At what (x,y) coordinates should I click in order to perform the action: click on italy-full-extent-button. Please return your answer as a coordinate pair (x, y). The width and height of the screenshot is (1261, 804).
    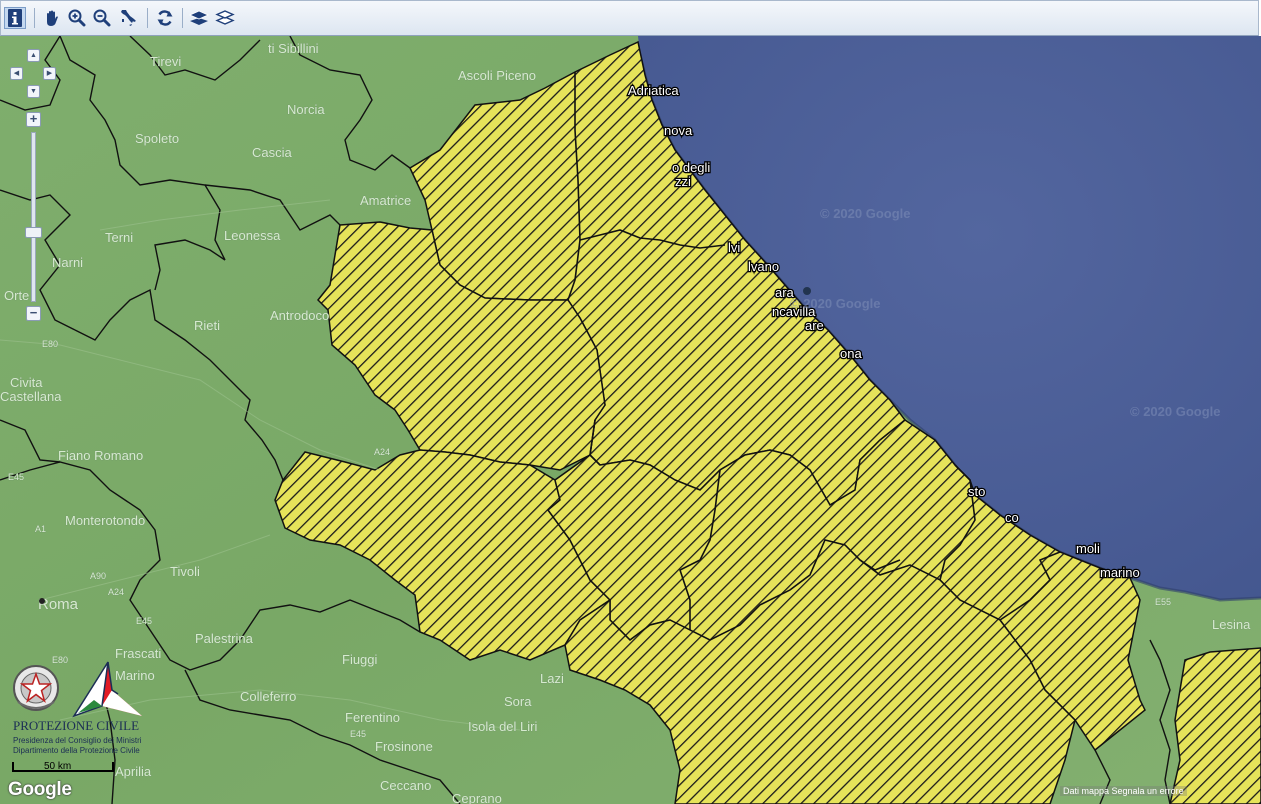
    Looking at the image, I should click on (128, 18).